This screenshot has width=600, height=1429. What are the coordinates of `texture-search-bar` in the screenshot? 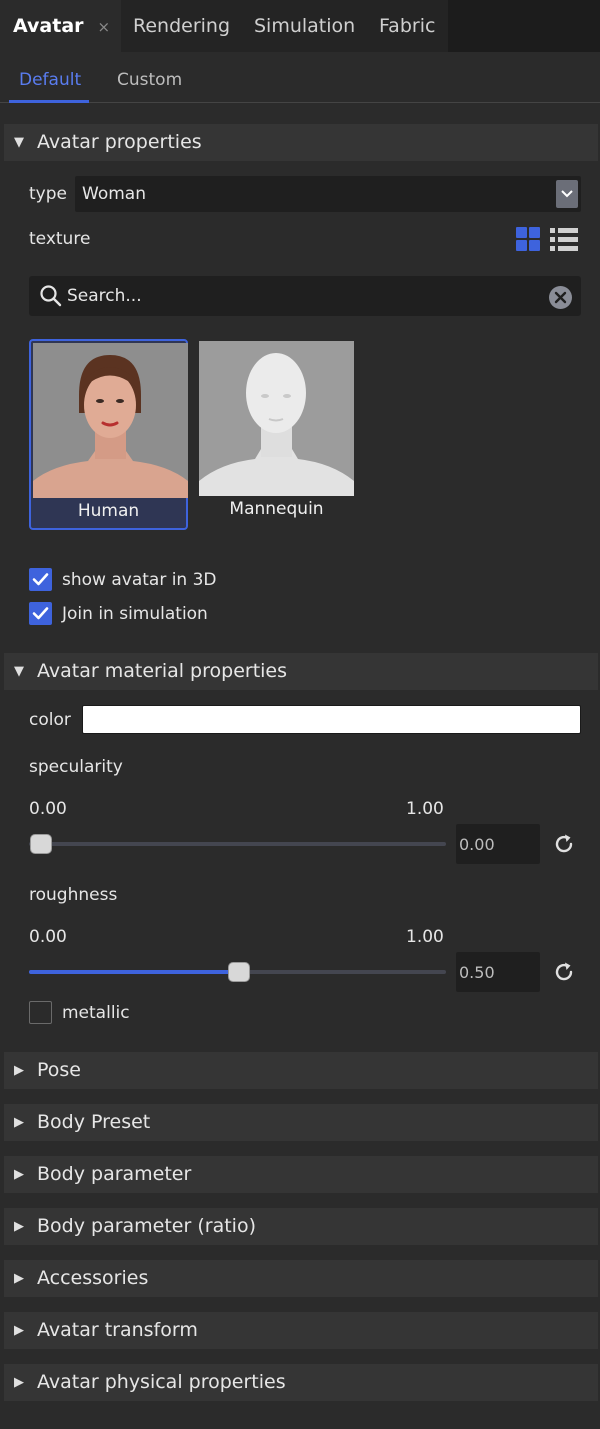 It's located at (305, 296).